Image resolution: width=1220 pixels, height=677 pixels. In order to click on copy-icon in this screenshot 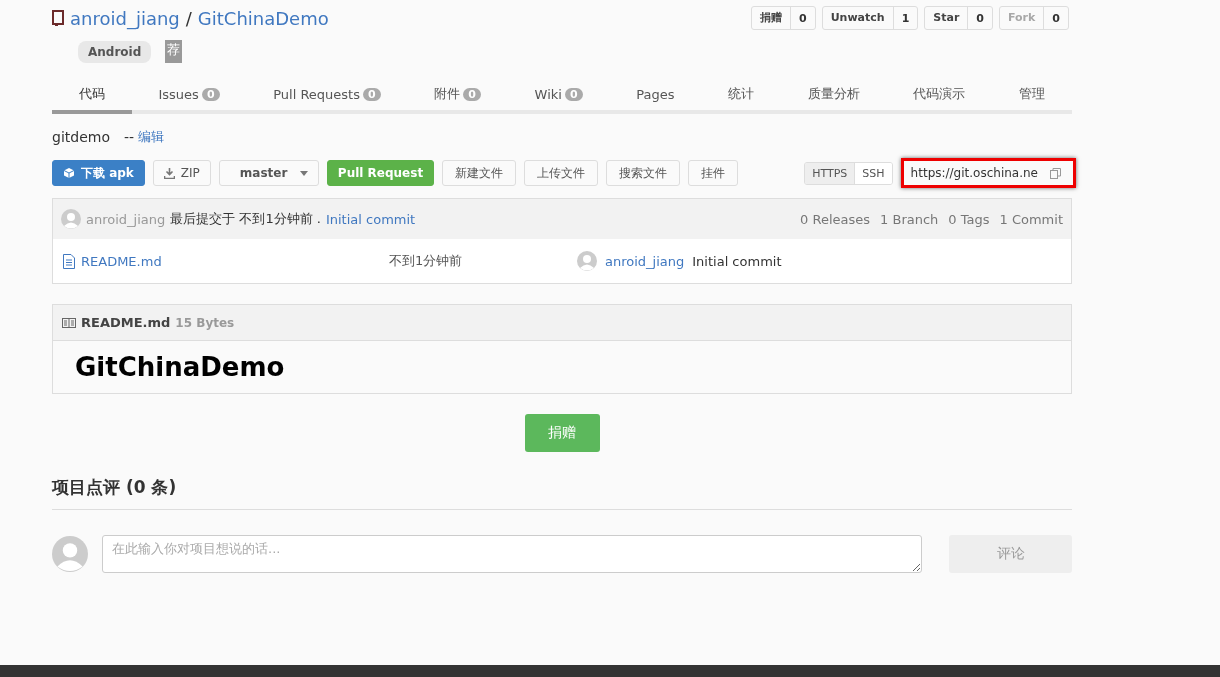, I will do `click(1055, 173)`.